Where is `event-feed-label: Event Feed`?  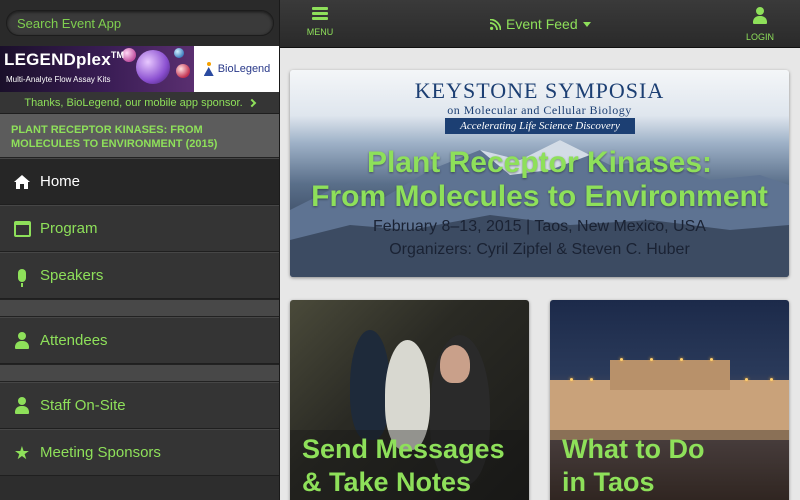
event-feed-label: Event Feed is located at coordinates (542, 24).